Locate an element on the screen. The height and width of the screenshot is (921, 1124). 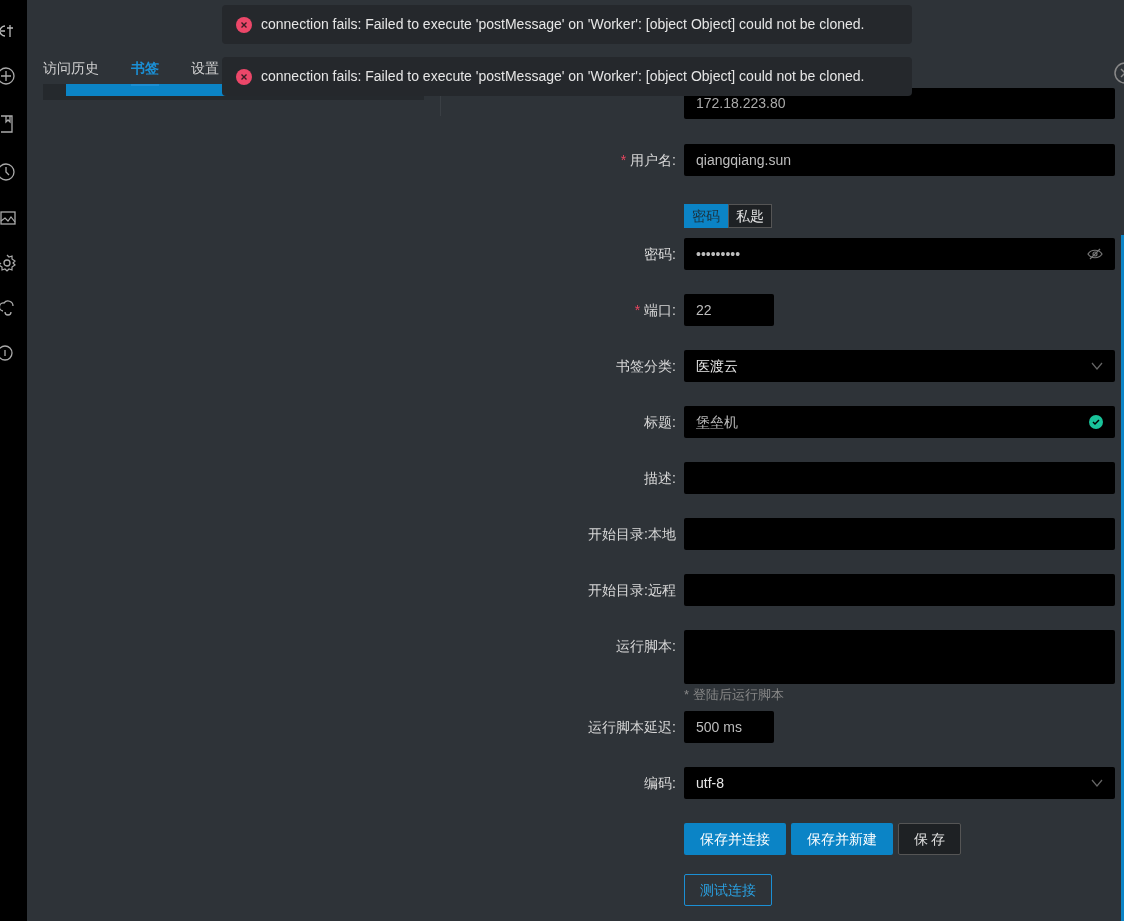
field-label: 标题: is located at coordinates (660, 422).